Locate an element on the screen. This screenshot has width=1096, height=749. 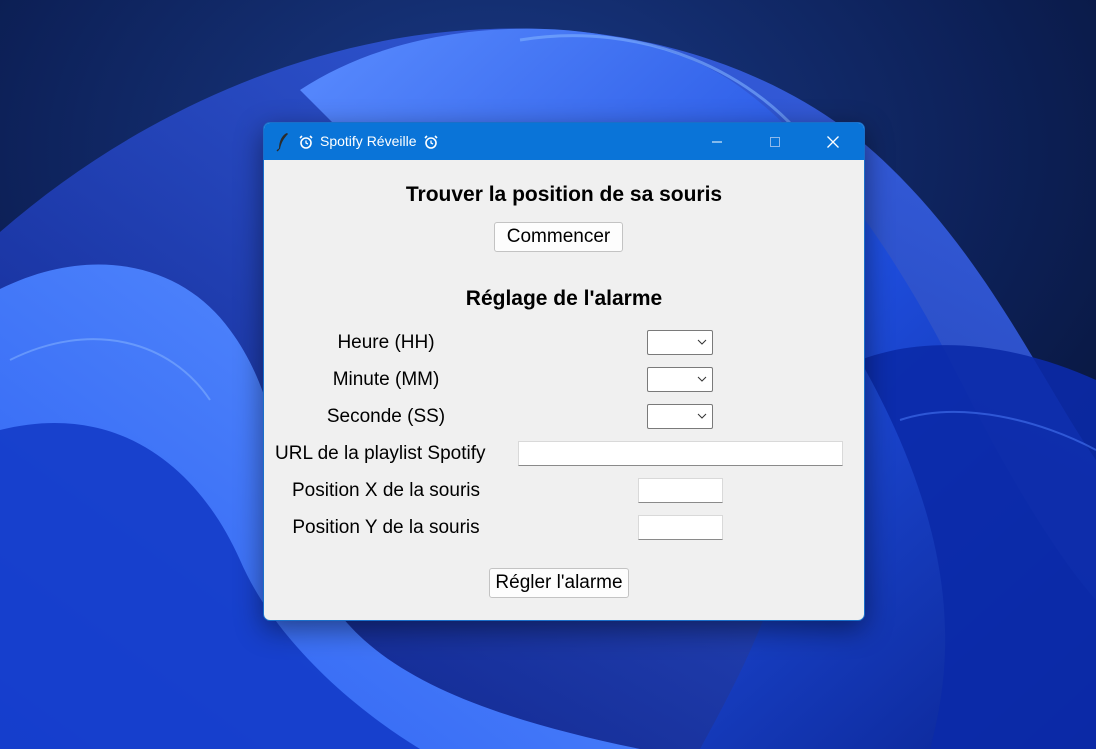
hour-label: Heure (HH) is located at coordinates (386, 342).